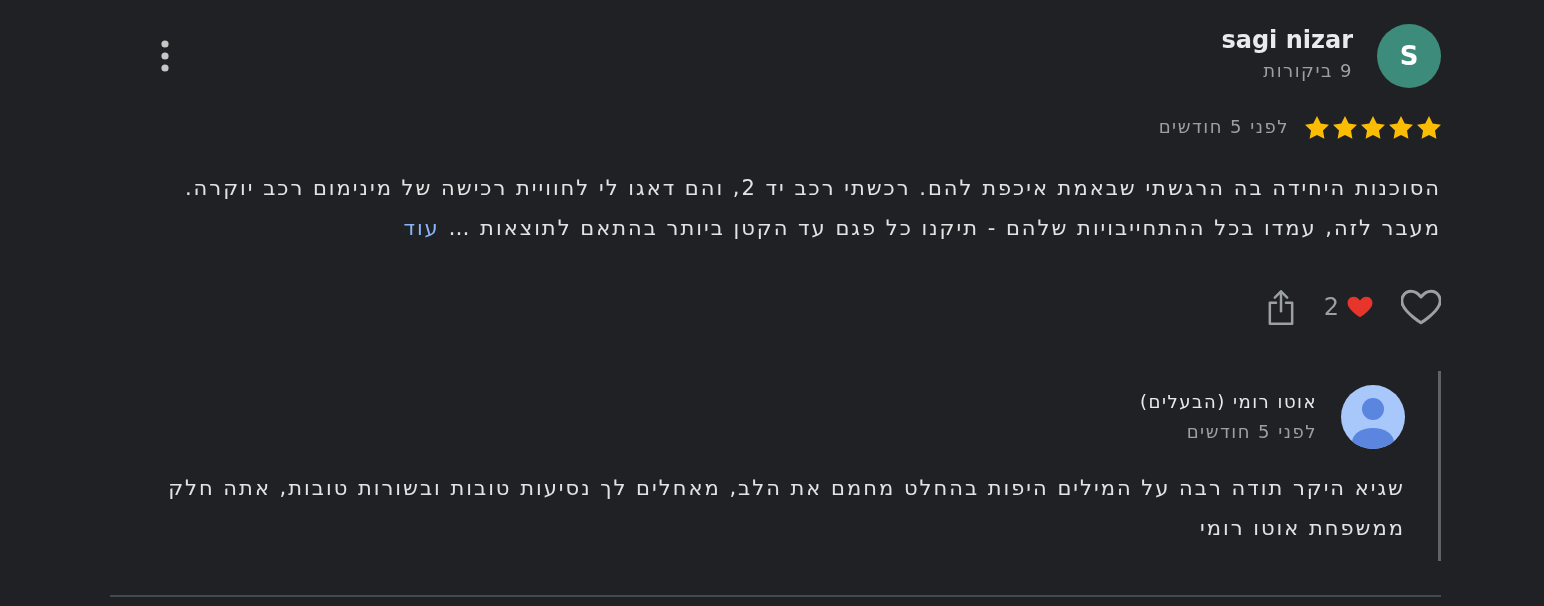  I want to click on reaction-count: 2, so click(1331, 307).